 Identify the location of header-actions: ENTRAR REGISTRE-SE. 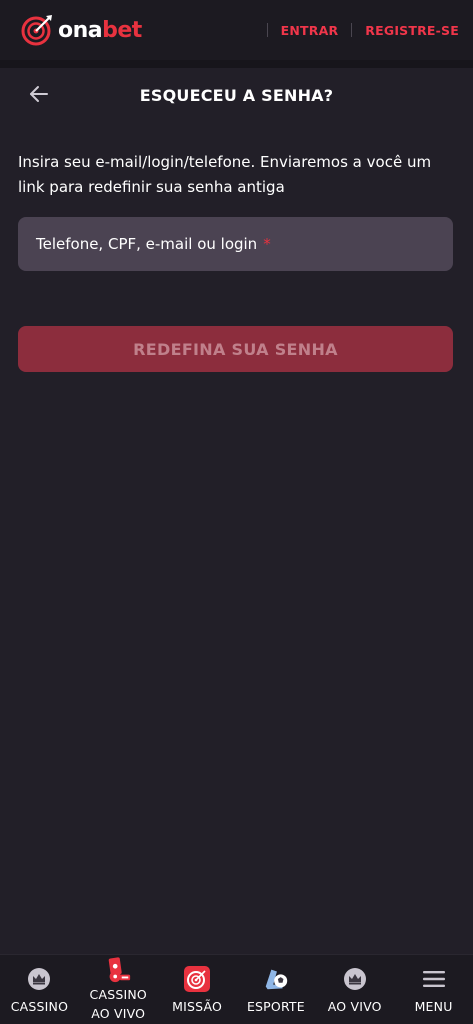
(362, 30).